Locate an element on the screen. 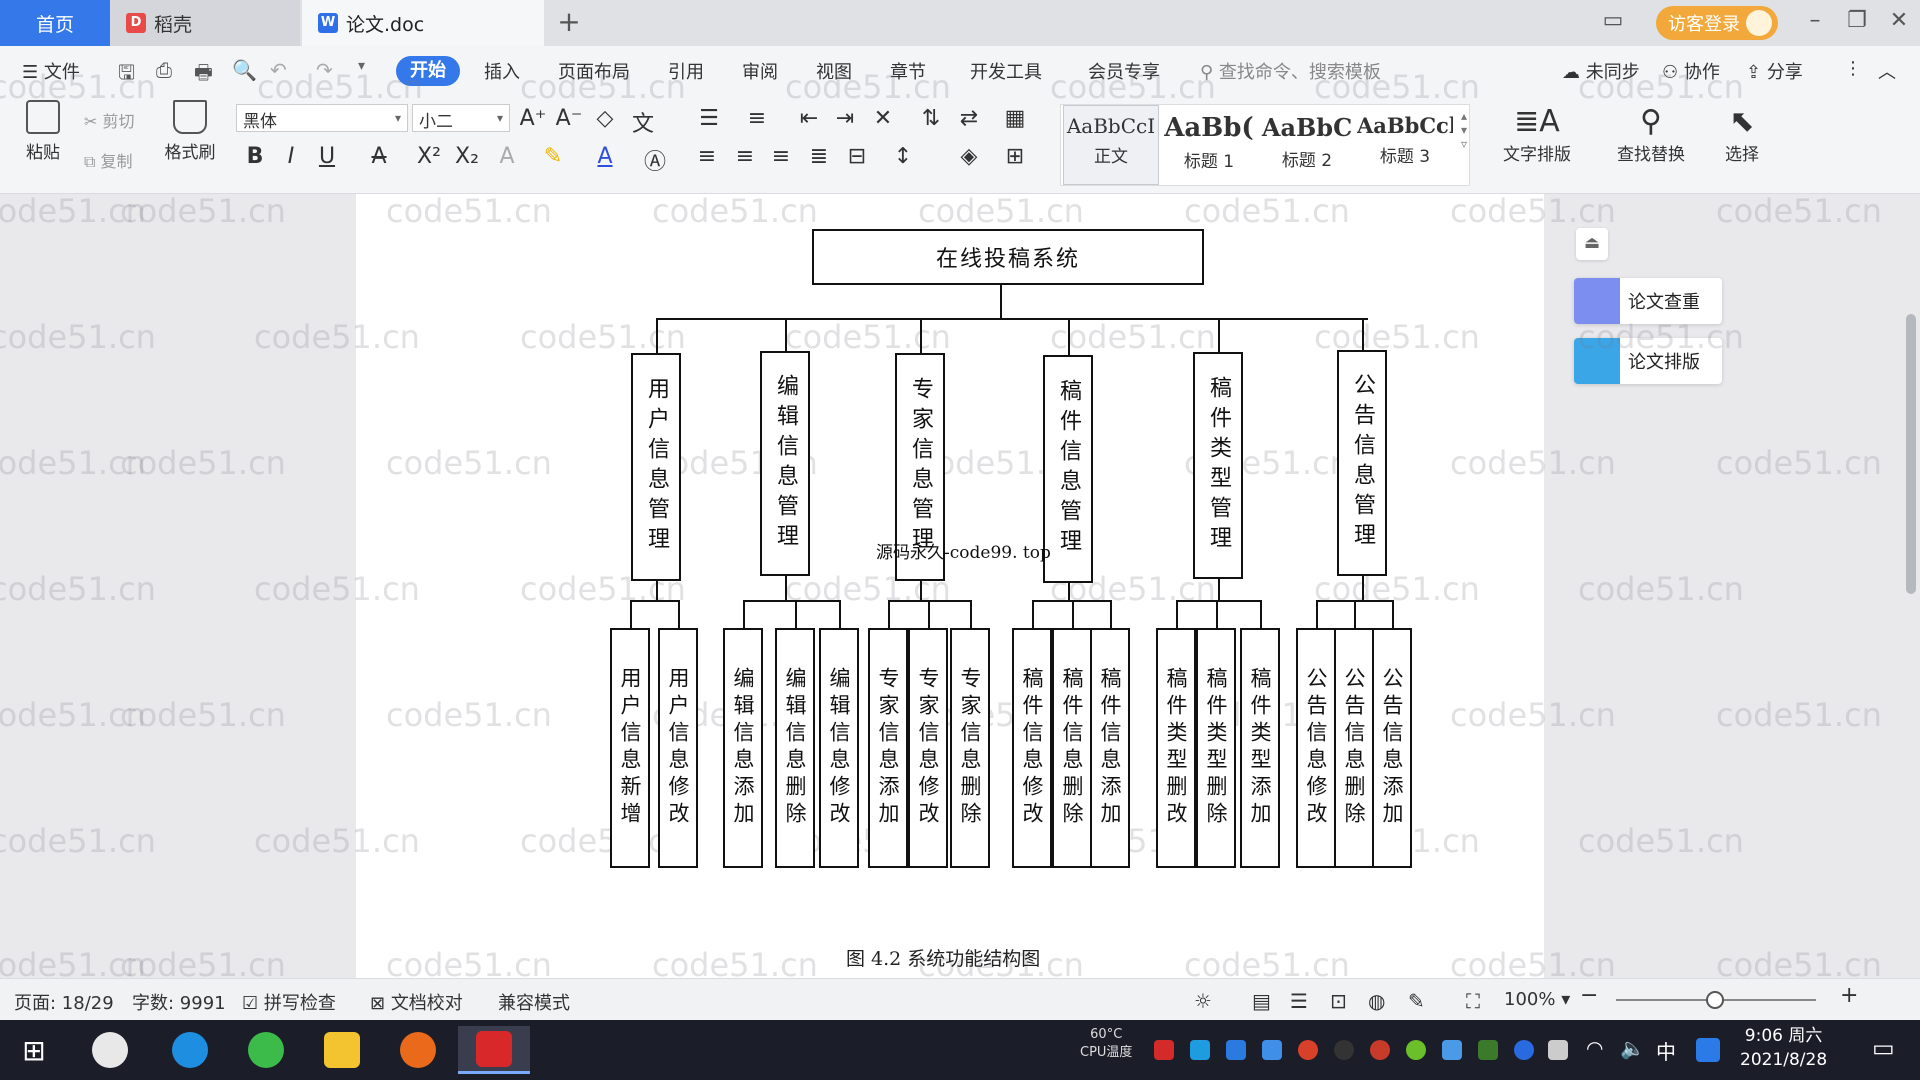 The width and height of the screenshot is (1920, 1080). taskbar-app-game is located at coordinates (418, 1050).